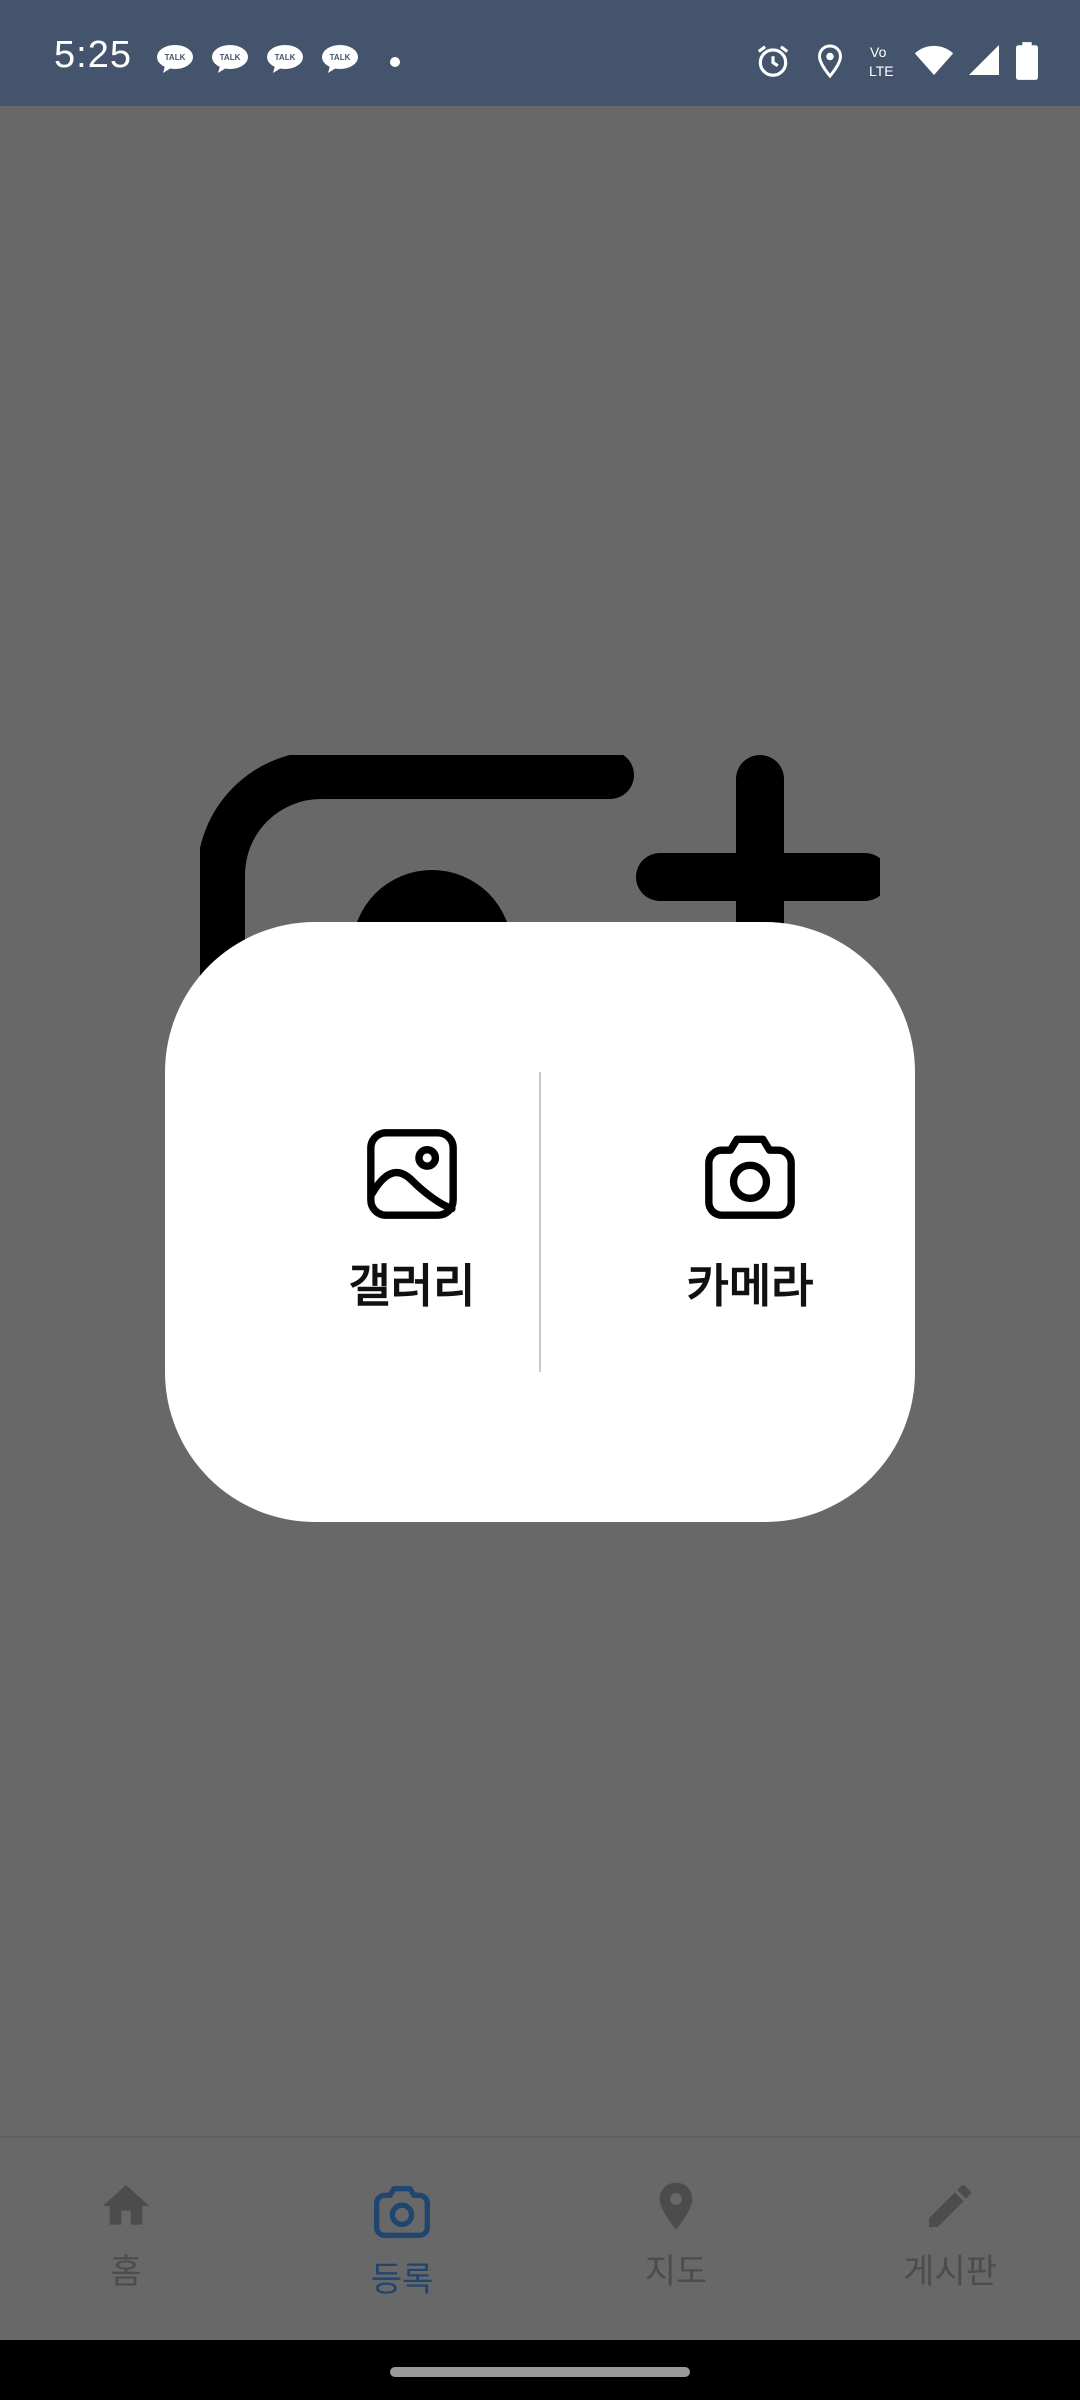  Describe the element at coordinates (984, 60) in the screenshot. I see `signal-icon` at that location.